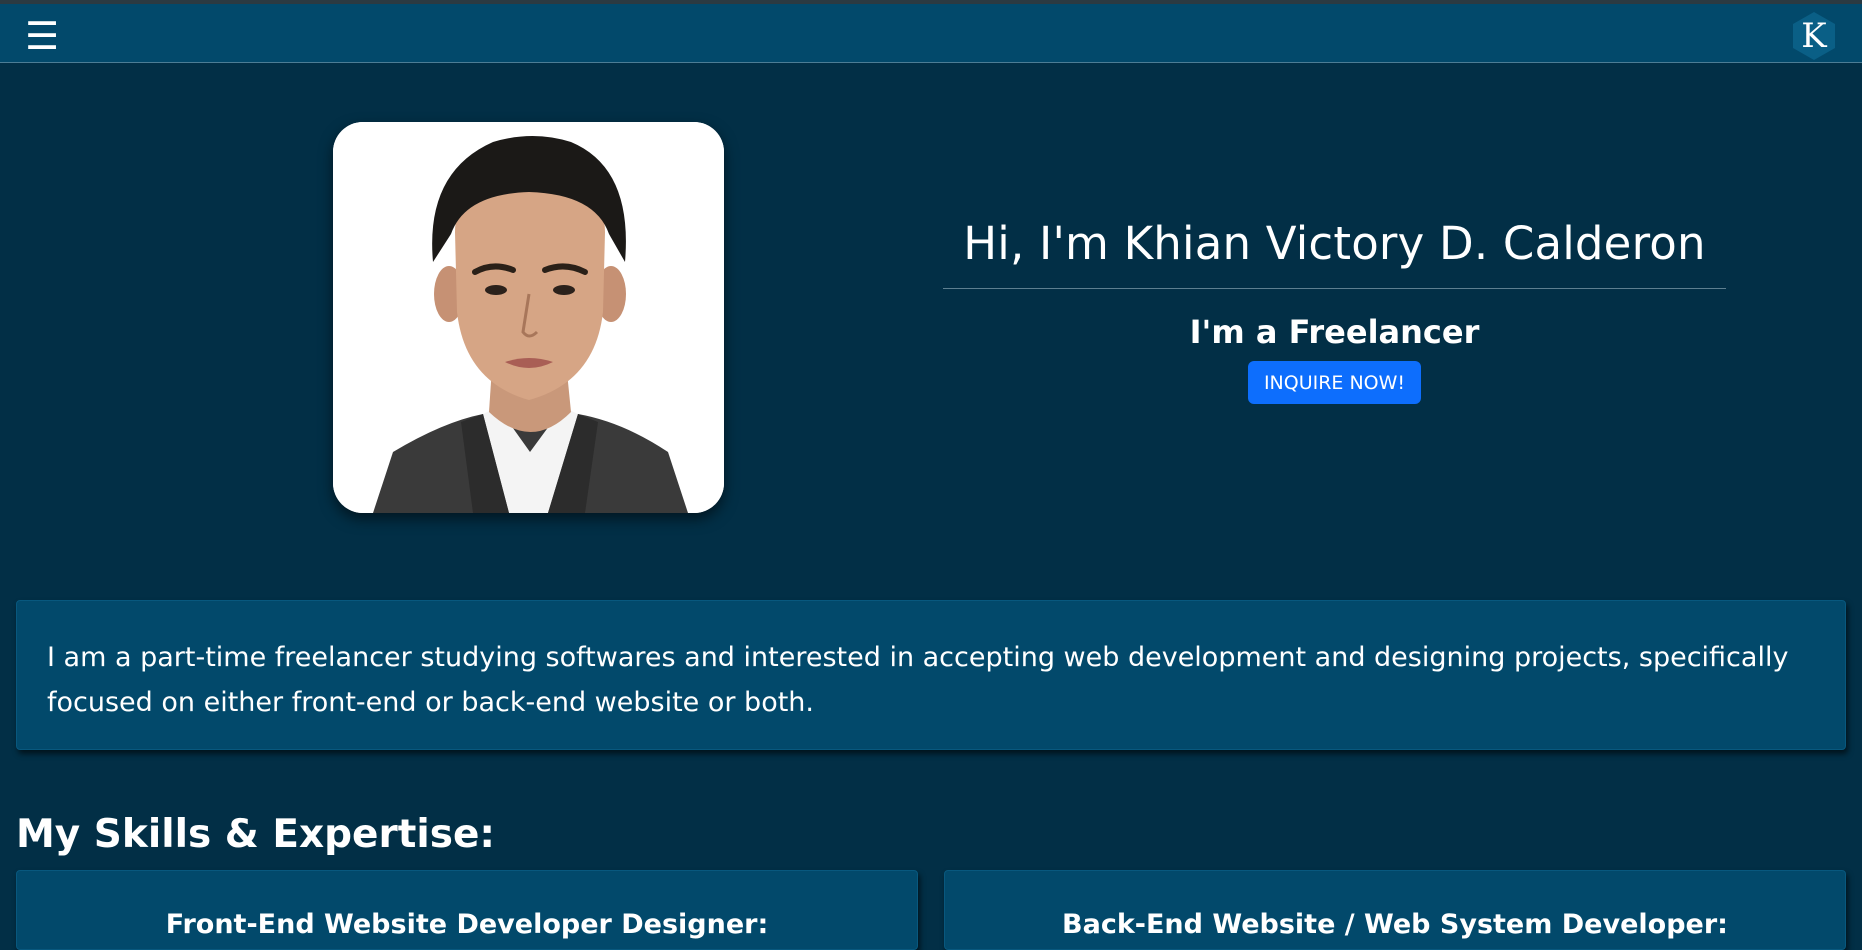 The image size is (1862, 950). What do you see at coordinates (255, 834) in the screenshot?
I see `skills-heading: My Skills & Expertise:` at bounding box center [255, 834].